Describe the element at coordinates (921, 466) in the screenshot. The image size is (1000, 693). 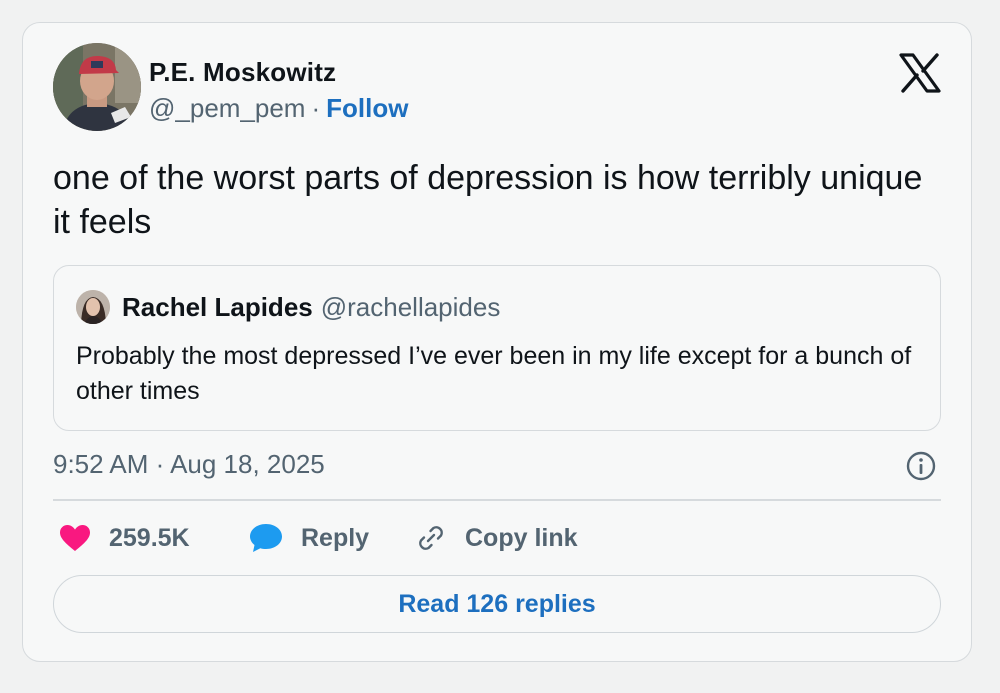
I see `info-icon` at that location.